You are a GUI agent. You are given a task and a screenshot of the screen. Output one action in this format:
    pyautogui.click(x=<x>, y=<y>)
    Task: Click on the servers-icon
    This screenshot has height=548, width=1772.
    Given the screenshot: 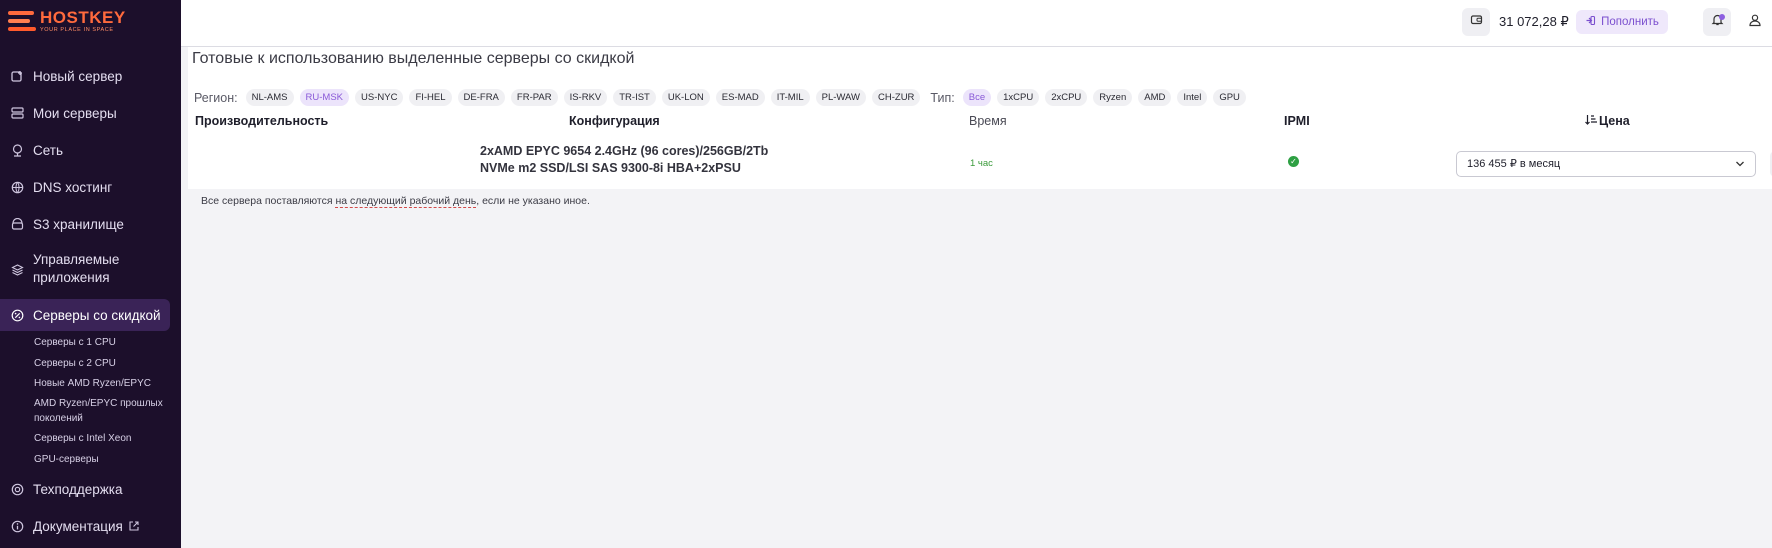 What is the action you would take?
    pyautogui.click(x=17, y=113)
    